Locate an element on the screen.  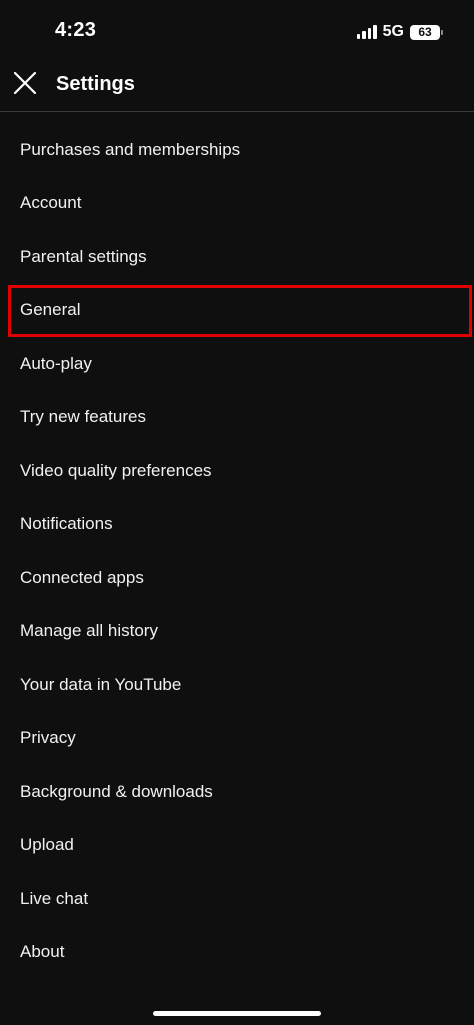
settings-item-notifications: Notifications is located at coordinates (237, 525).